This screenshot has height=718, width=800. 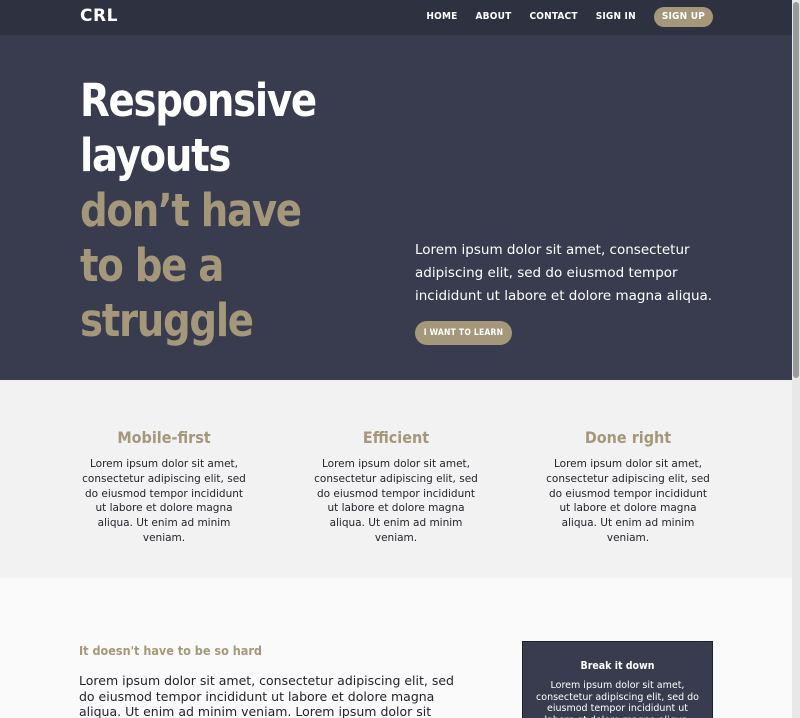 What do you see at coordinates (616, 17) in the screenshot?
I see `nav-signin-link: SIGN IN` at bounding box center [616, 17].